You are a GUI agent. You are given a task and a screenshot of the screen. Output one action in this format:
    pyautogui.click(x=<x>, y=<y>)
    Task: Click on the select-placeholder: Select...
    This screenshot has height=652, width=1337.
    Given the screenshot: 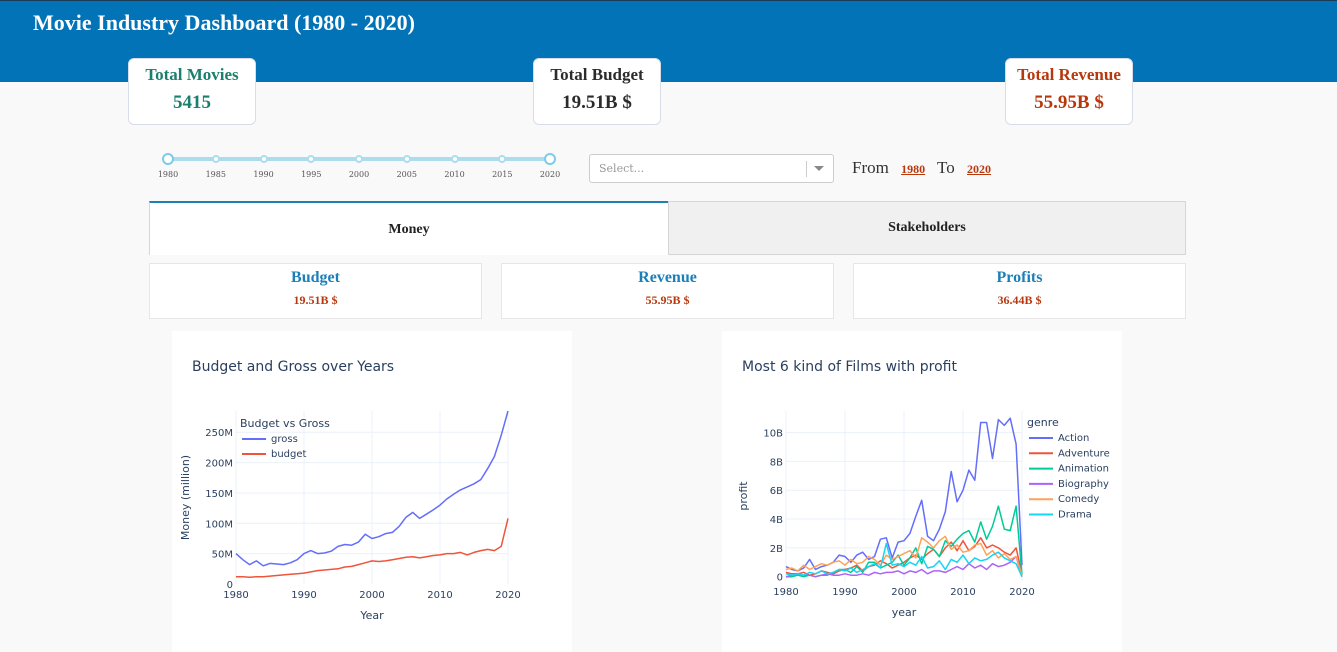 What is the action you would take?
    pyautogui.click(x=622, y=168)
    